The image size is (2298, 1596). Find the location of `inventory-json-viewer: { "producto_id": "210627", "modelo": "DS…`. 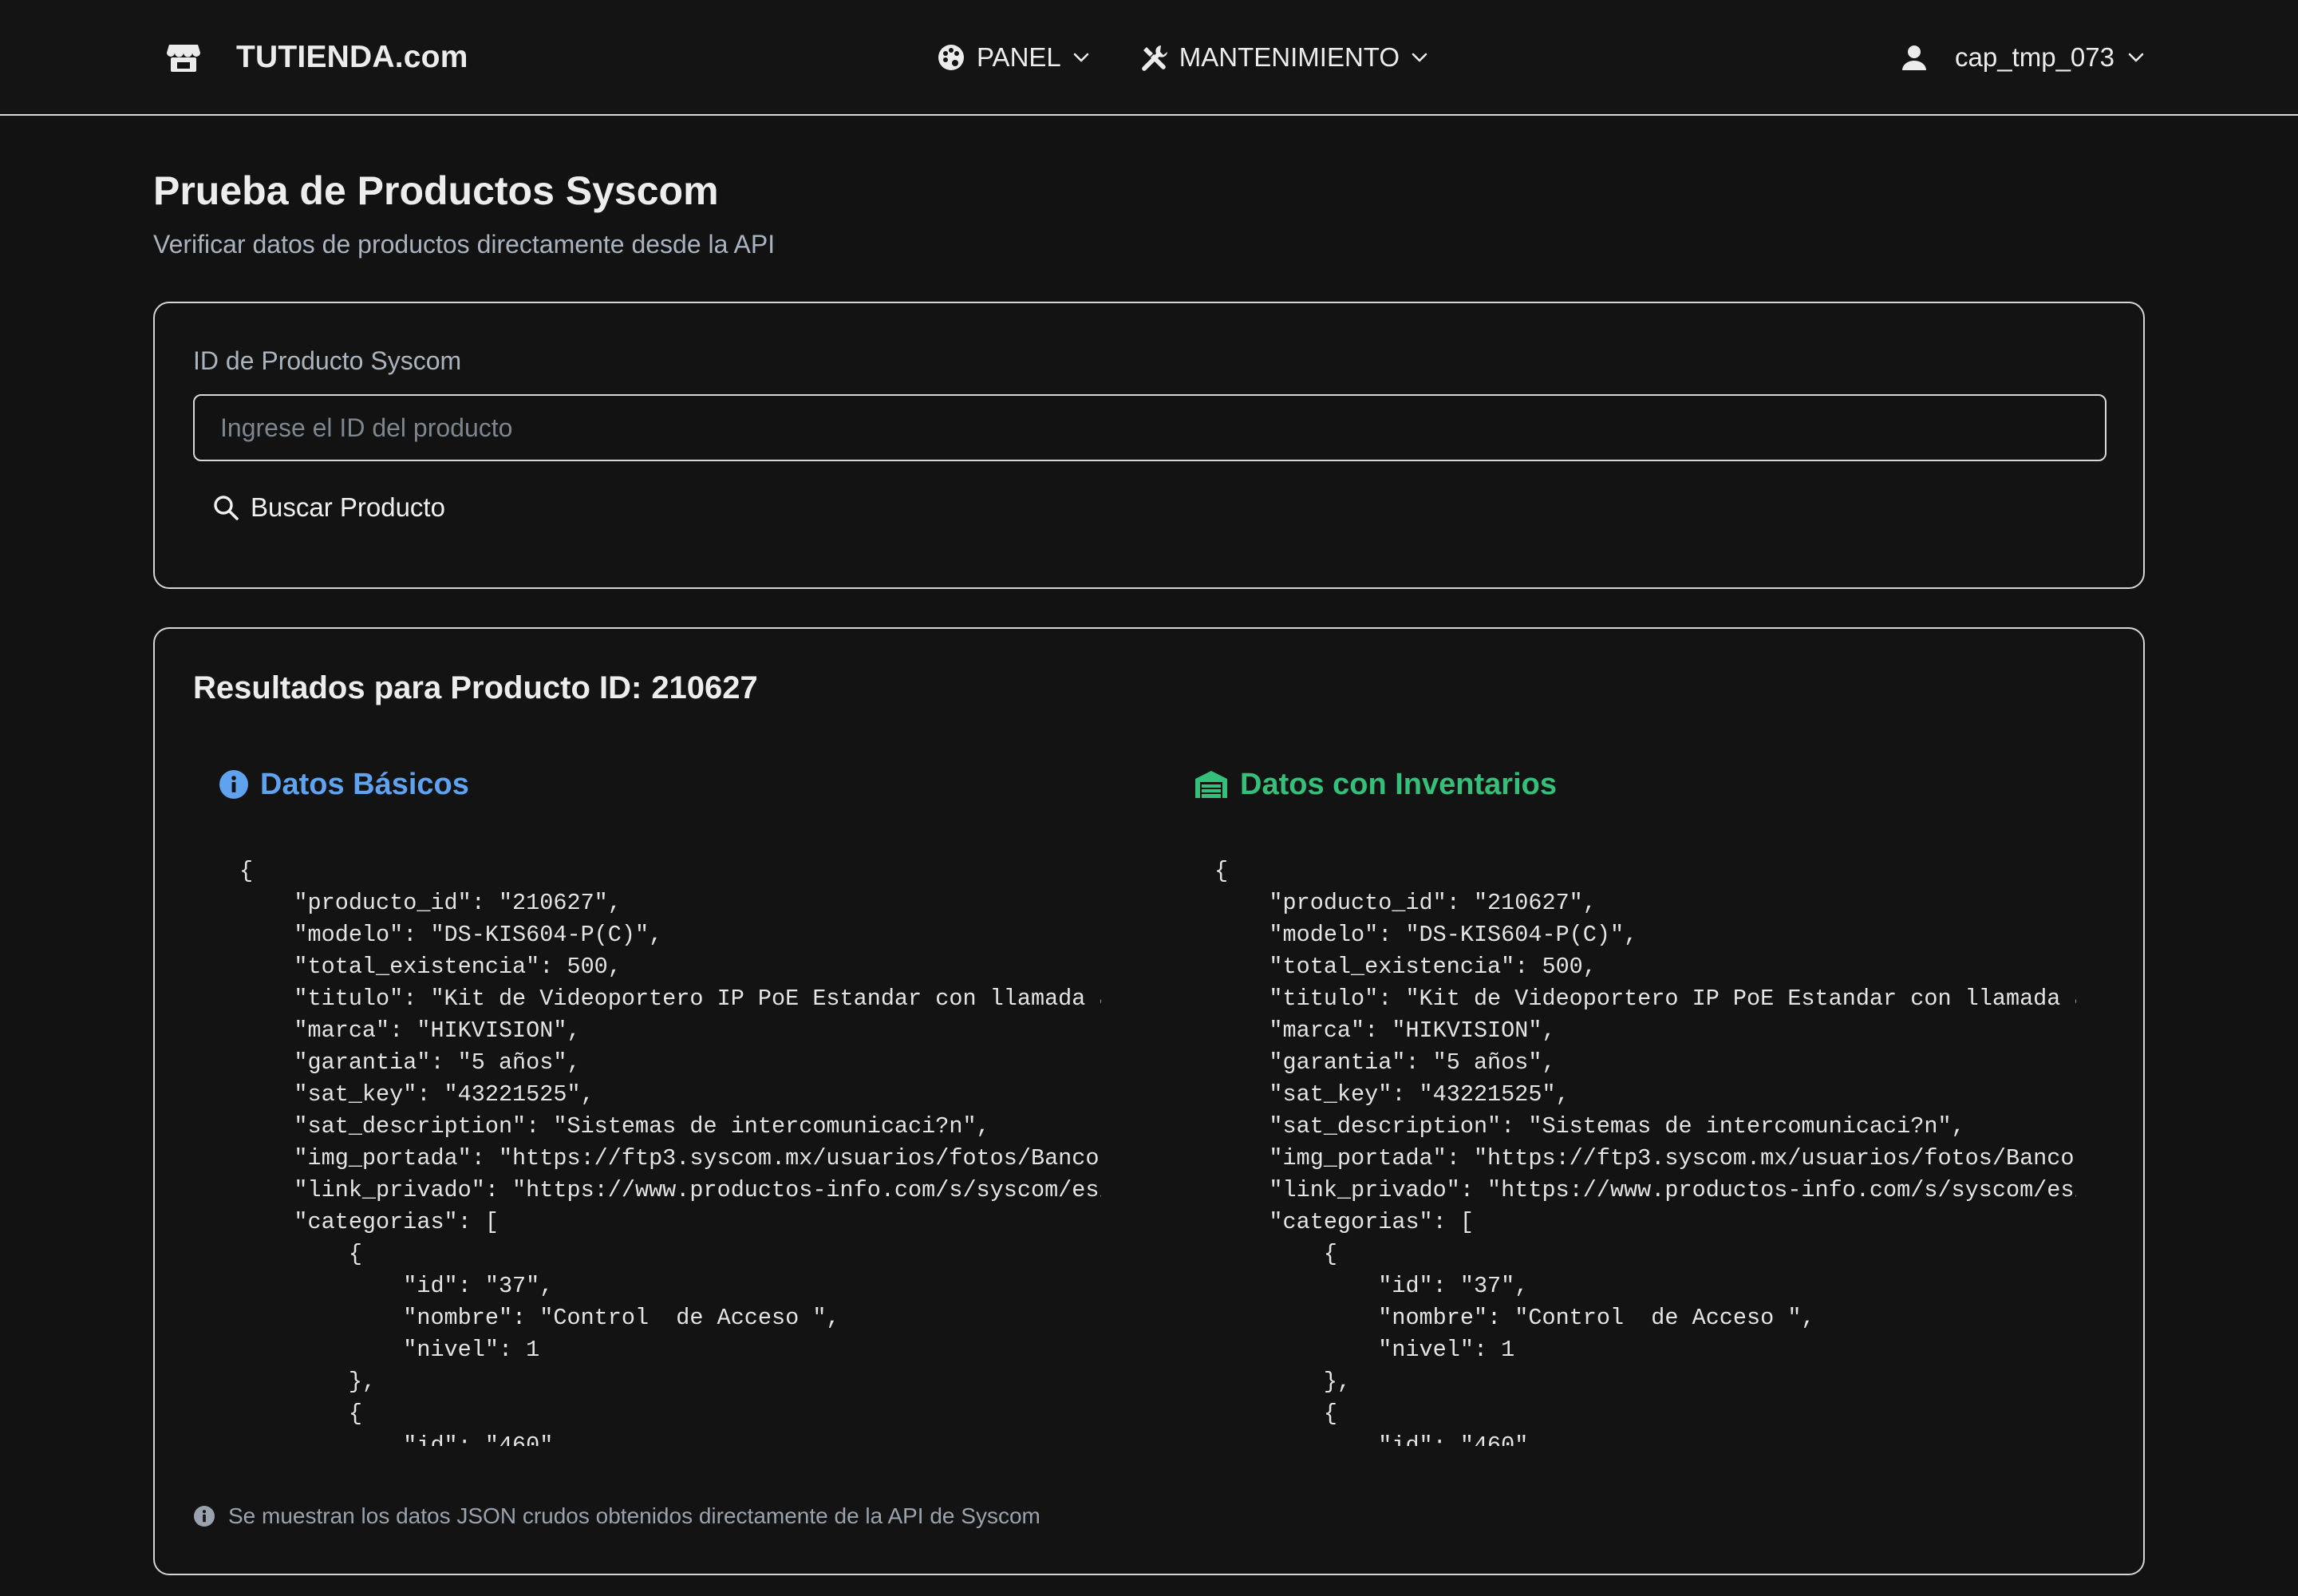

inventory-json-viewer: { "producto_id": "210627", "modelo": "DS… is located at coordinates (1645, 1150).